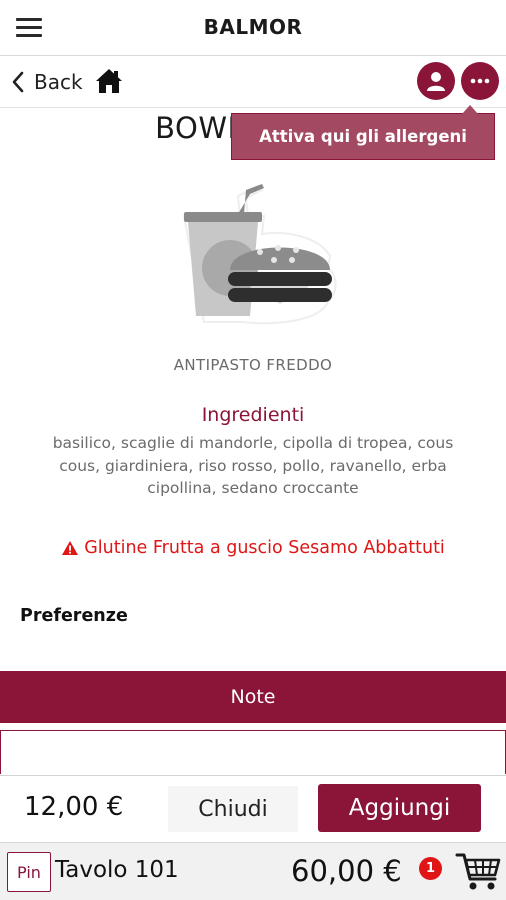  I want to click on home-icon, so click(109, 81).